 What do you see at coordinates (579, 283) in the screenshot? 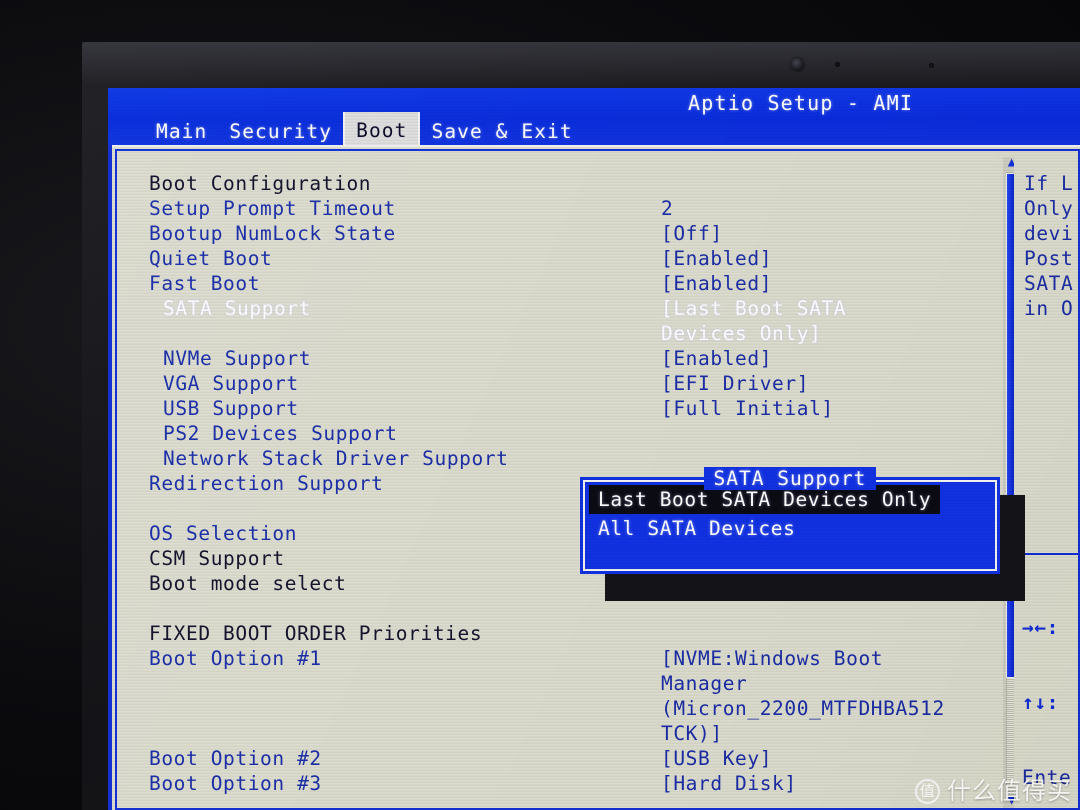
I see `setting-row: Fast Boot [Enabled]` at bounding box center [579, 283].